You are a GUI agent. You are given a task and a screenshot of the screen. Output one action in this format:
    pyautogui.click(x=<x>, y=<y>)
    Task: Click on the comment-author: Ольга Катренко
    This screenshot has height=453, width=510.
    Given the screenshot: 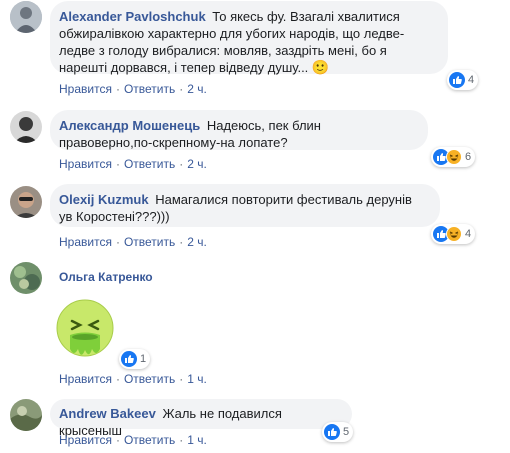 What is the action you would take?
    pyautogui.click(x=106, y=277)
    